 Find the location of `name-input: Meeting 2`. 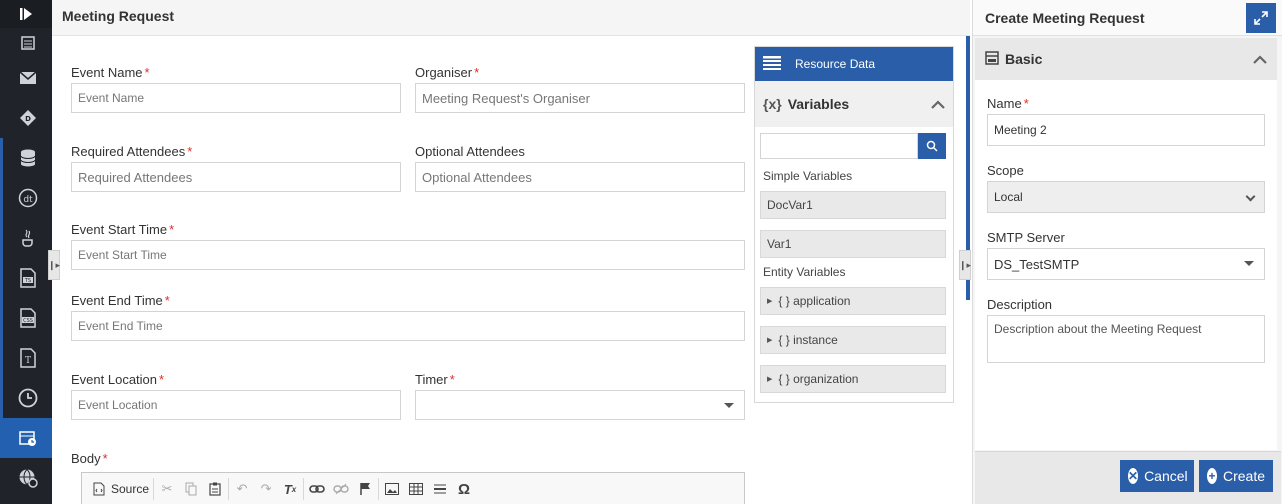

name-input: Meeting 2 is located at coordinates (1126, 130).